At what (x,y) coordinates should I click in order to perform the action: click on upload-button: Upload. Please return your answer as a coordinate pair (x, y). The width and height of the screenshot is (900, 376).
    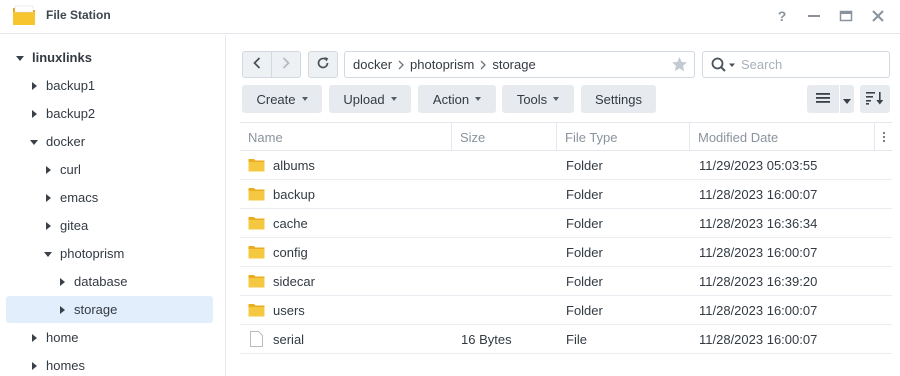
    Looking at the image, I should click on (370, 99).